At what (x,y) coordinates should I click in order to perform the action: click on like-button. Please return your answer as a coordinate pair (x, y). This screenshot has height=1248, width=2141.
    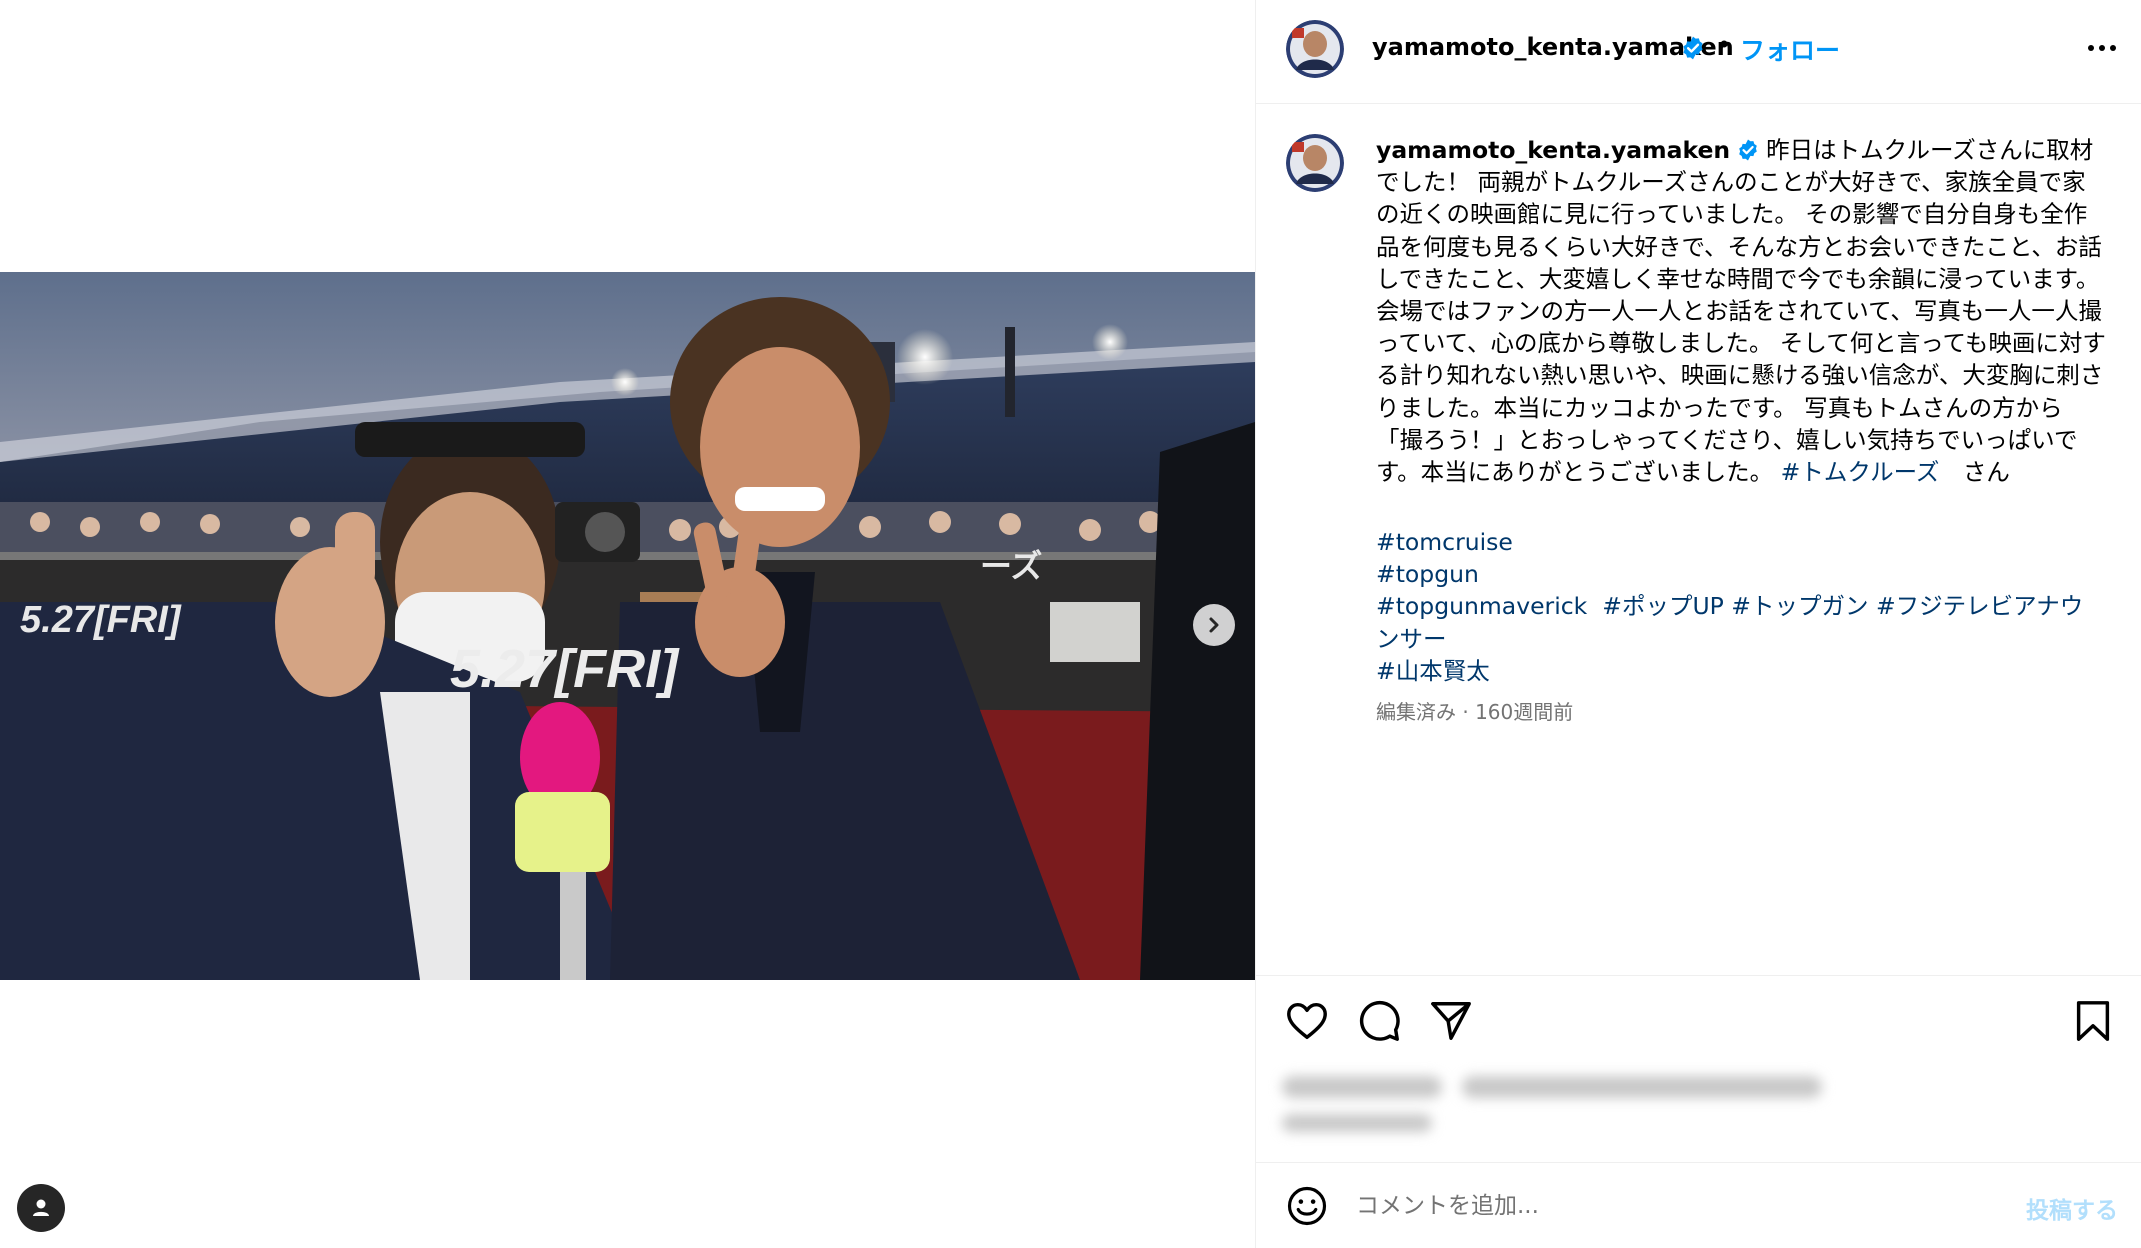
    Looking at the image, I should click on (1307, 1021).